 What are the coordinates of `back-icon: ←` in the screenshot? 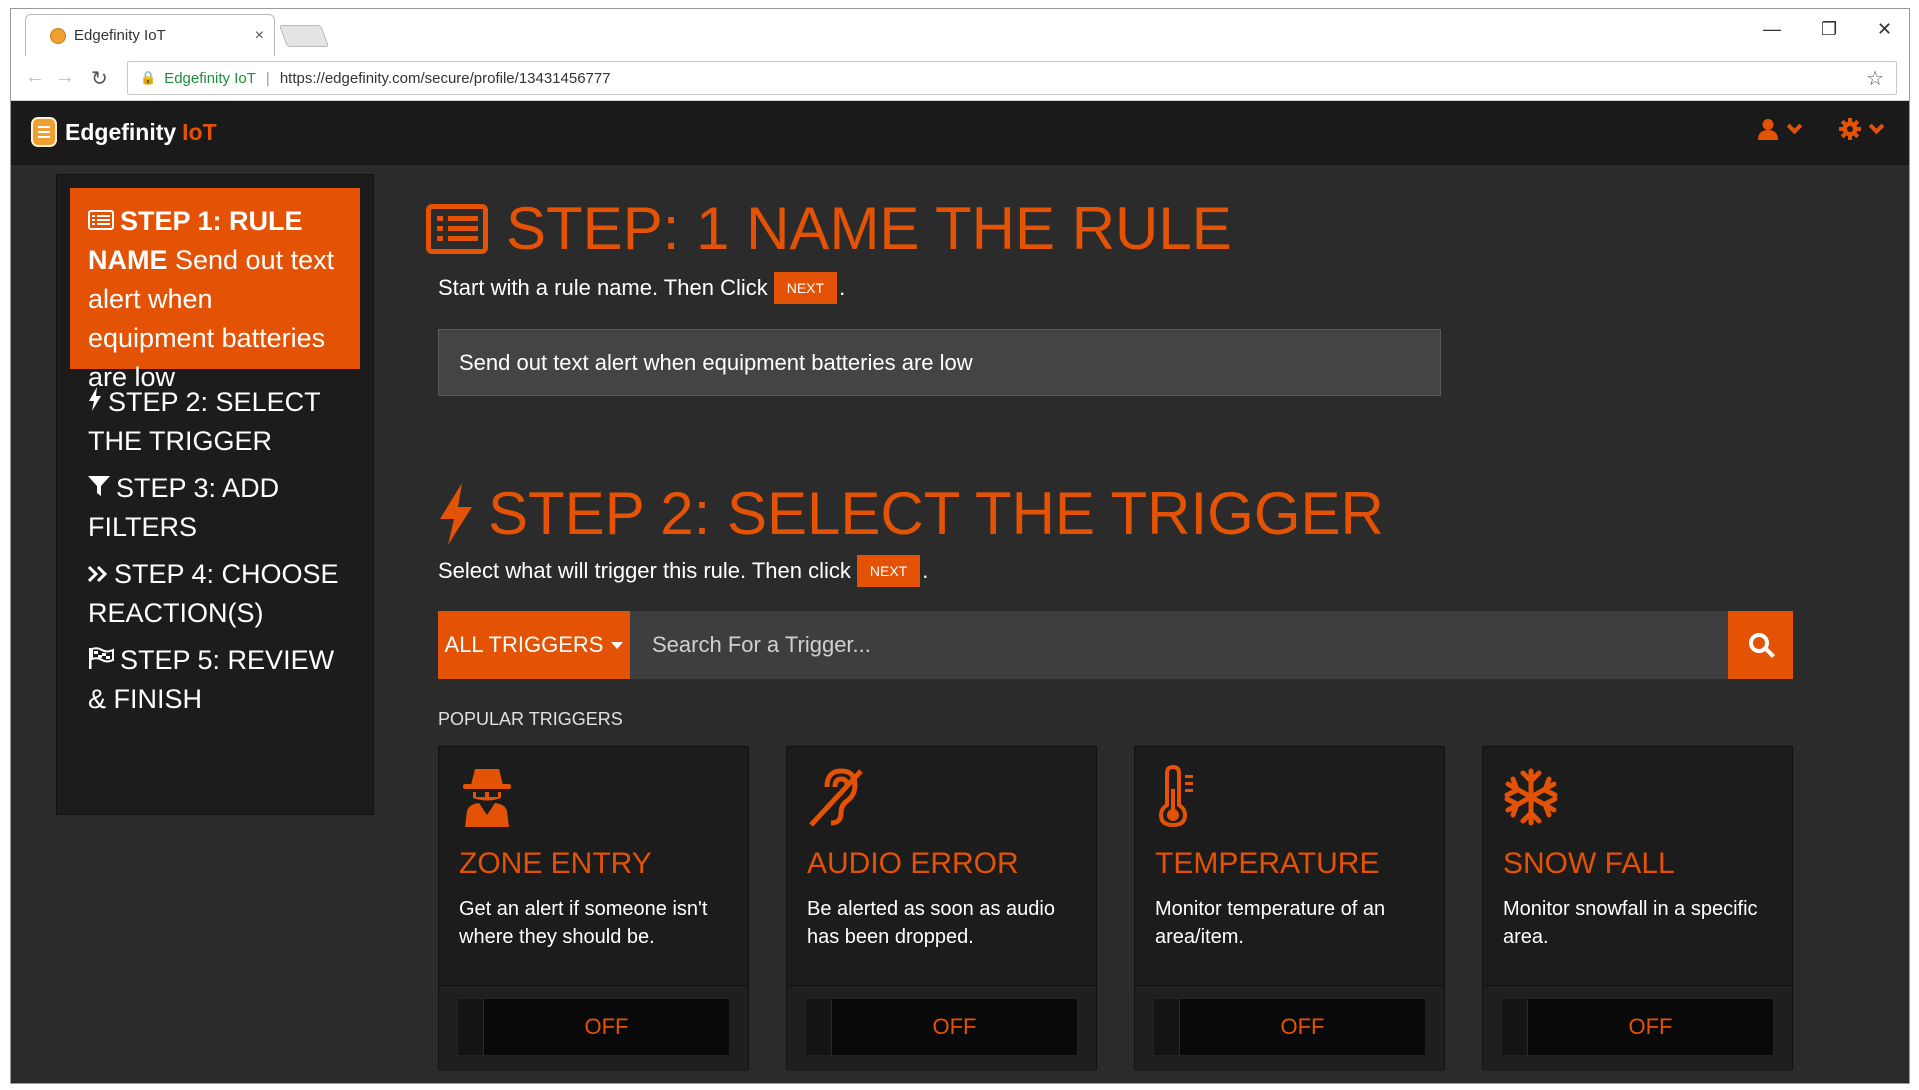 It's located at (35, 77).